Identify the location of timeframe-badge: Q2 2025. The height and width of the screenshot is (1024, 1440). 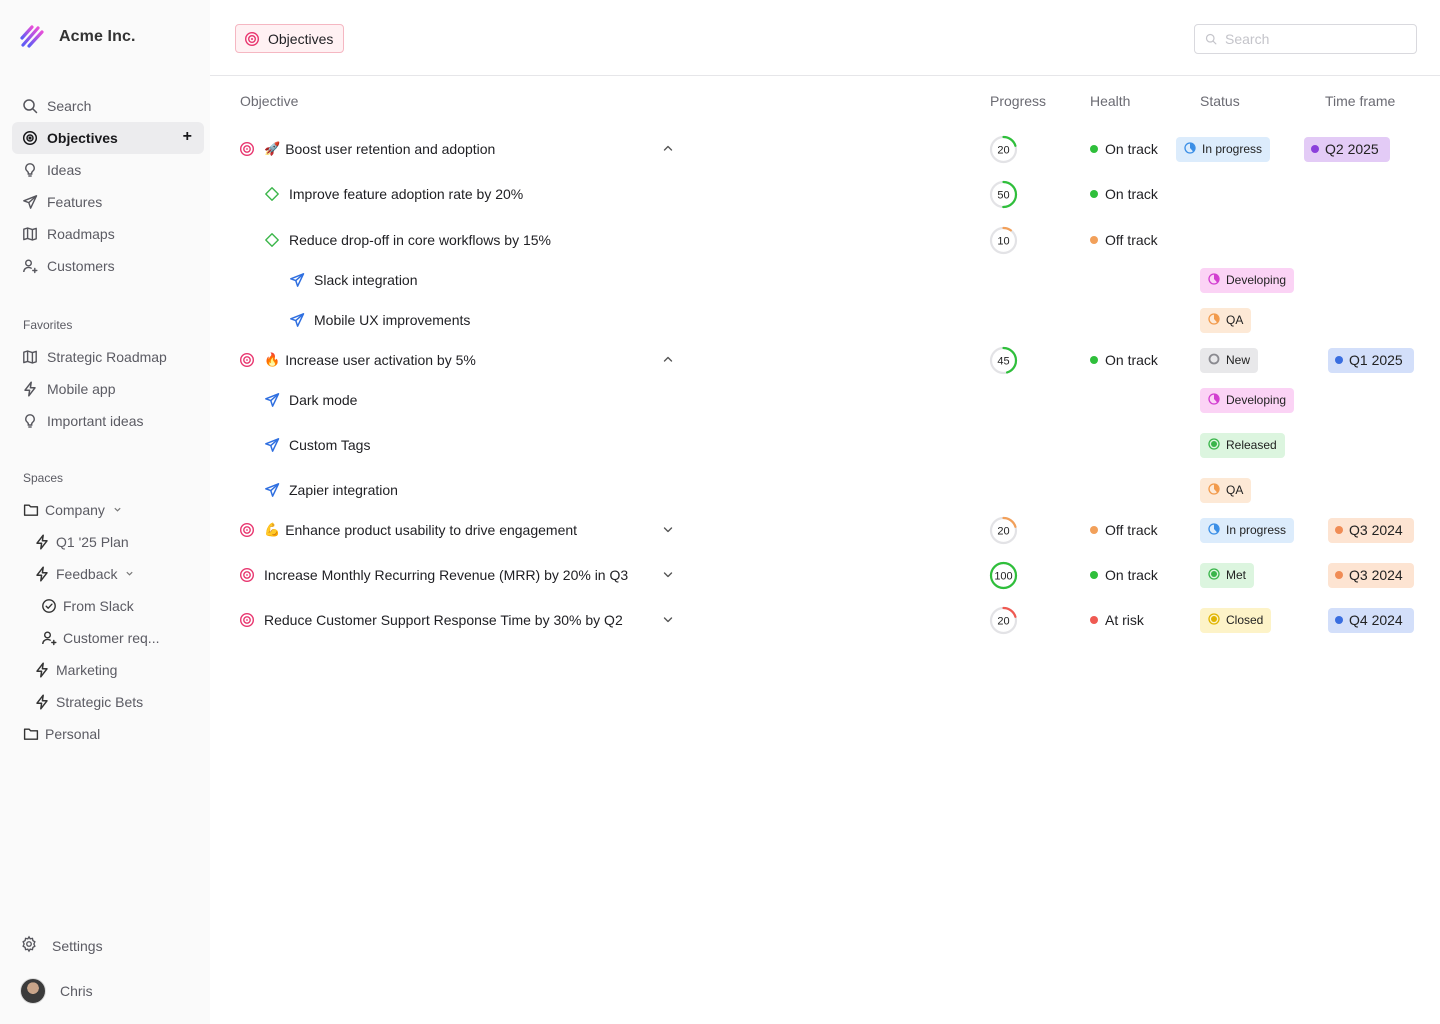
(1347, 149).